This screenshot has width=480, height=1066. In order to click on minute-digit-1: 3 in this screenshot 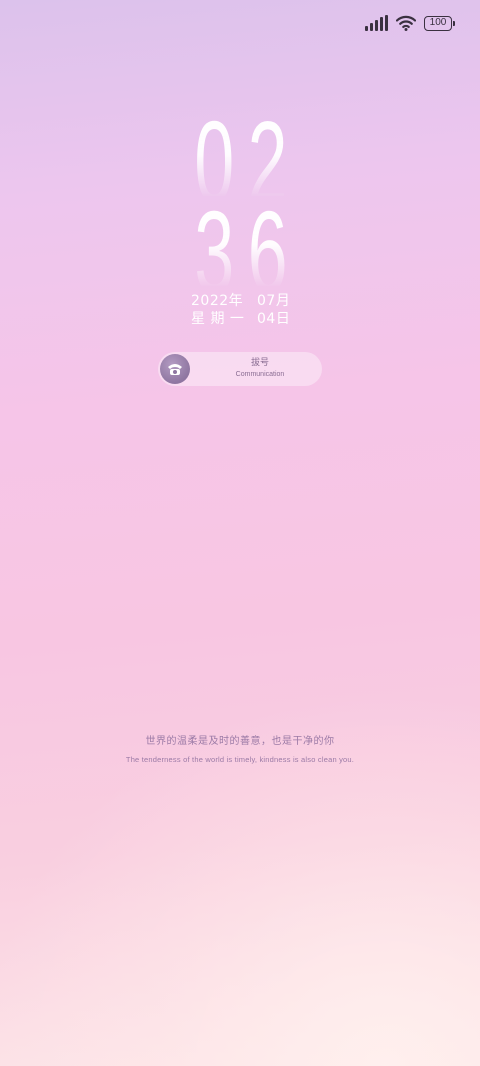, I will do `click(214, 240)`.